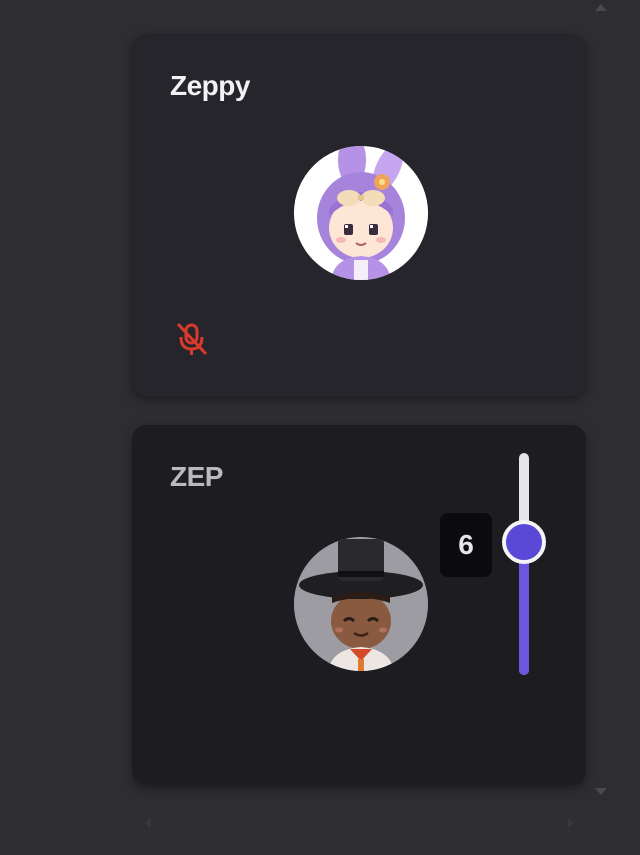 The image size is (640, 855). I want to click on microphone-off-icon, so click(192, 339).